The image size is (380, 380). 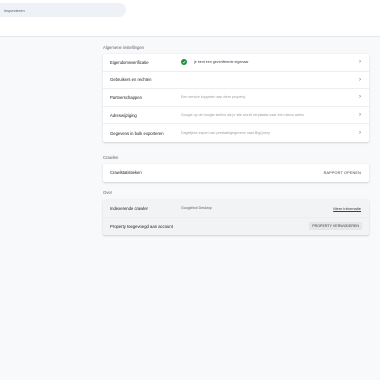 What do you see at coordinates (123, 115) in the screenshot?
I see `row-label: Adreswijziging` at bounding box center [123, 115].